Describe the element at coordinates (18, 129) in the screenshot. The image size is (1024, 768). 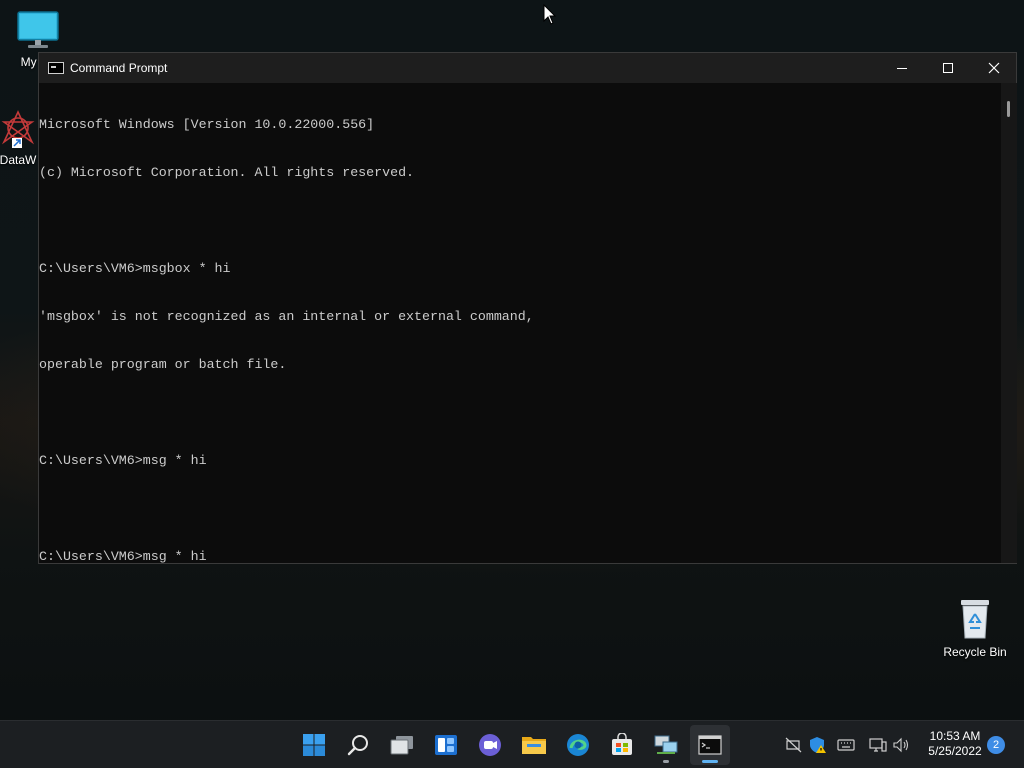
I see `dataw-app-icon` at that location.